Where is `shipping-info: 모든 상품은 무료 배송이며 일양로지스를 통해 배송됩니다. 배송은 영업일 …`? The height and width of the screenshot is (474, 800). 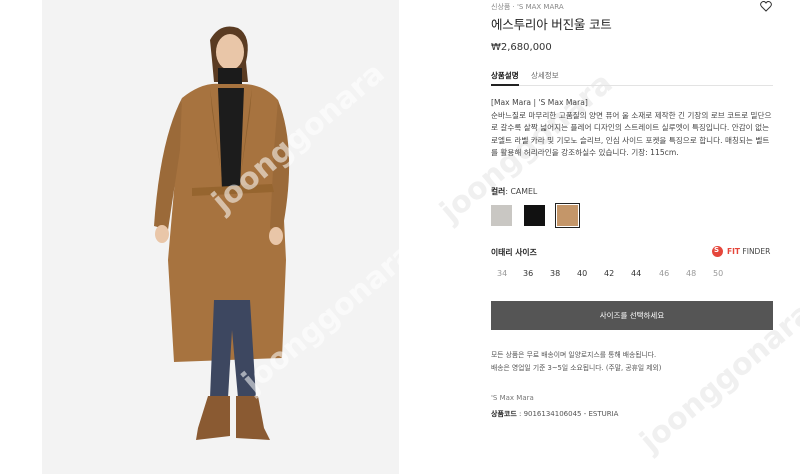
shipping-info: 모든 상품은 무료 배송이며 일양로지스를 통해 배송됩니다. 배송은 영업일 … is located at coordinates (576, 361).